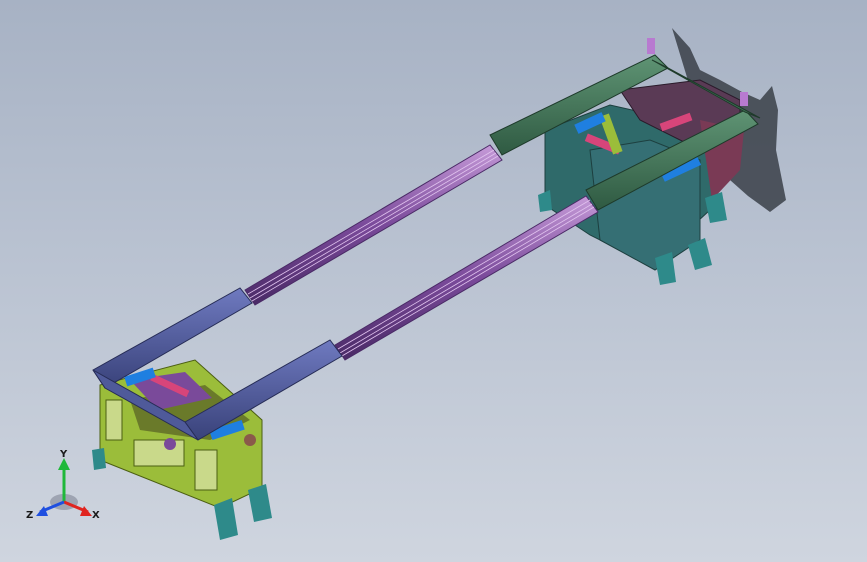 The height and width of the screenshot is (562, 867). What do you see at coordinates (64, 487) in the screenshot?
I see `coordinate-triad-icon` at bounding box center [64, 487].